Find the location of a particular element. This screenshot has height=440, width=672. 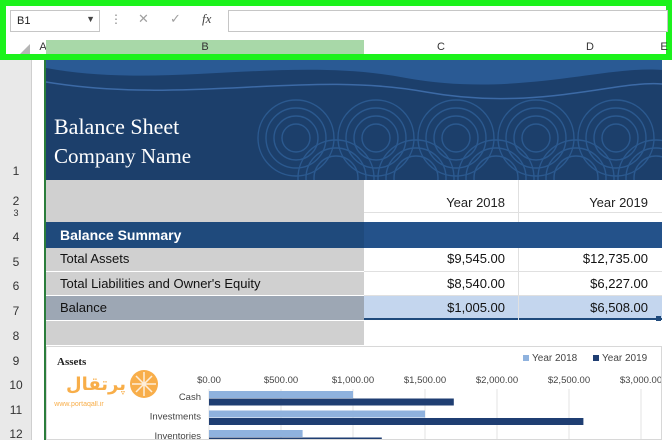

balance-summary-header-right is located at coordinates (513, 235).